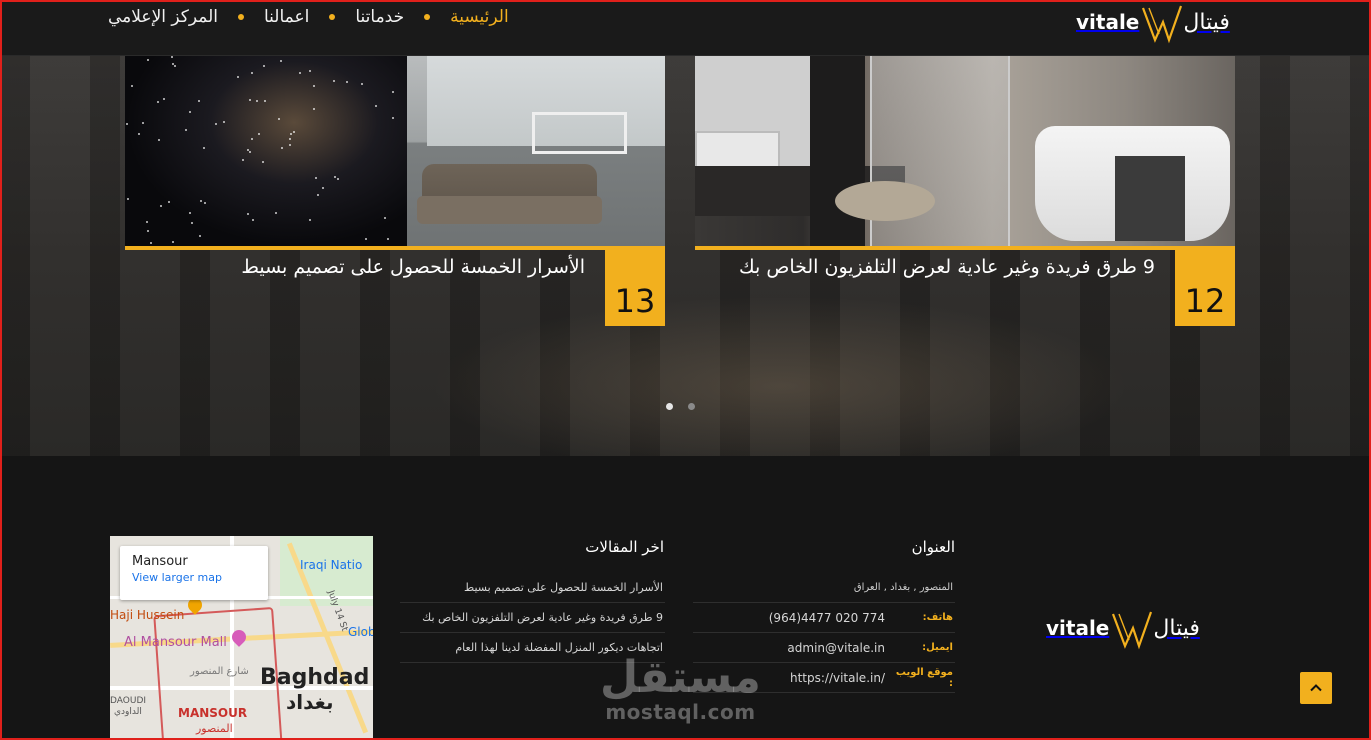 The height and width of the screenshot is (740, 1371). I want to click on website-label: موقع الويب :, so click(924, 677).